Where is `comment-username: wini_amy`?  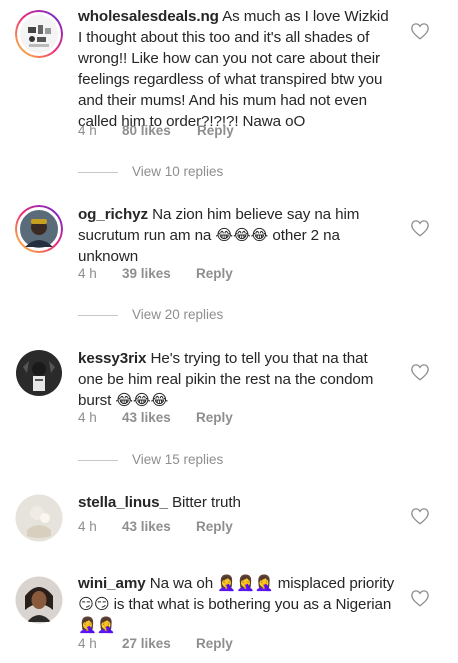
comment-username: wini_amy is located at coordinates (112, 583).